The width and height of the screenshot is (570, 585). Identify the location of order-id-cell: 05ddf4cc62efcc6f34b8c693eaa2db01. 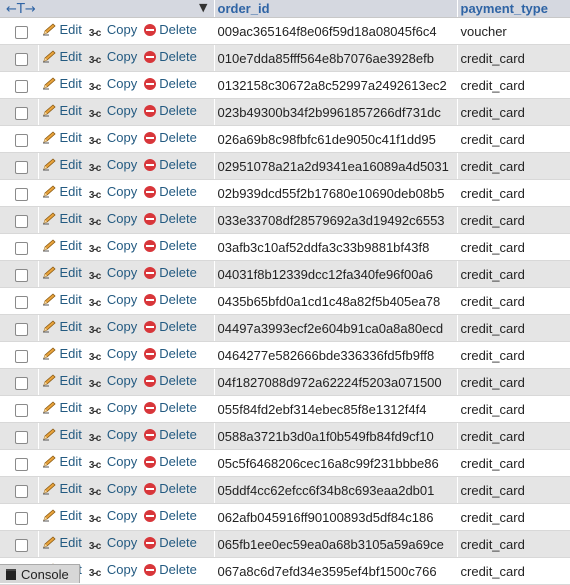
(336, 490).